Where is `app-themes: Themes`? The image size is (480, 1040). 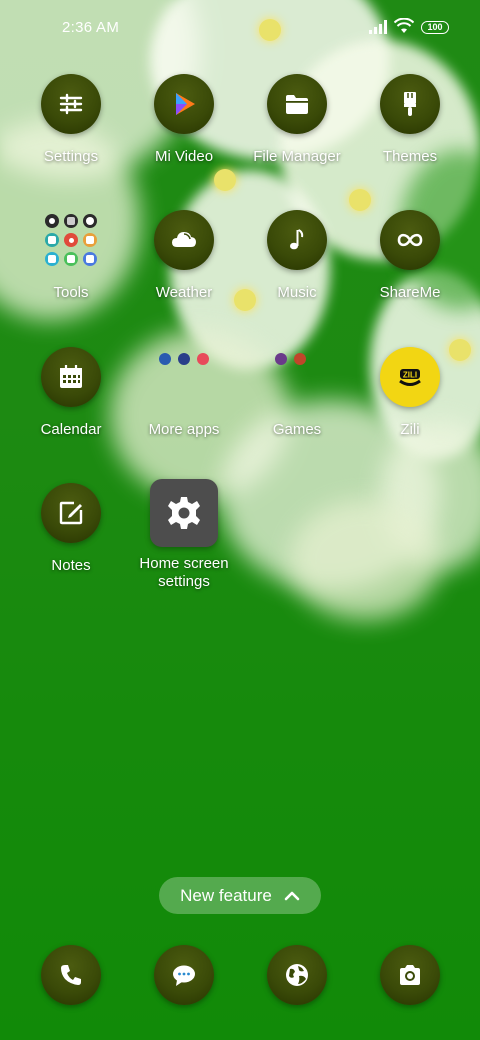
app-themes: Themes is located at coordinates (410, 120).